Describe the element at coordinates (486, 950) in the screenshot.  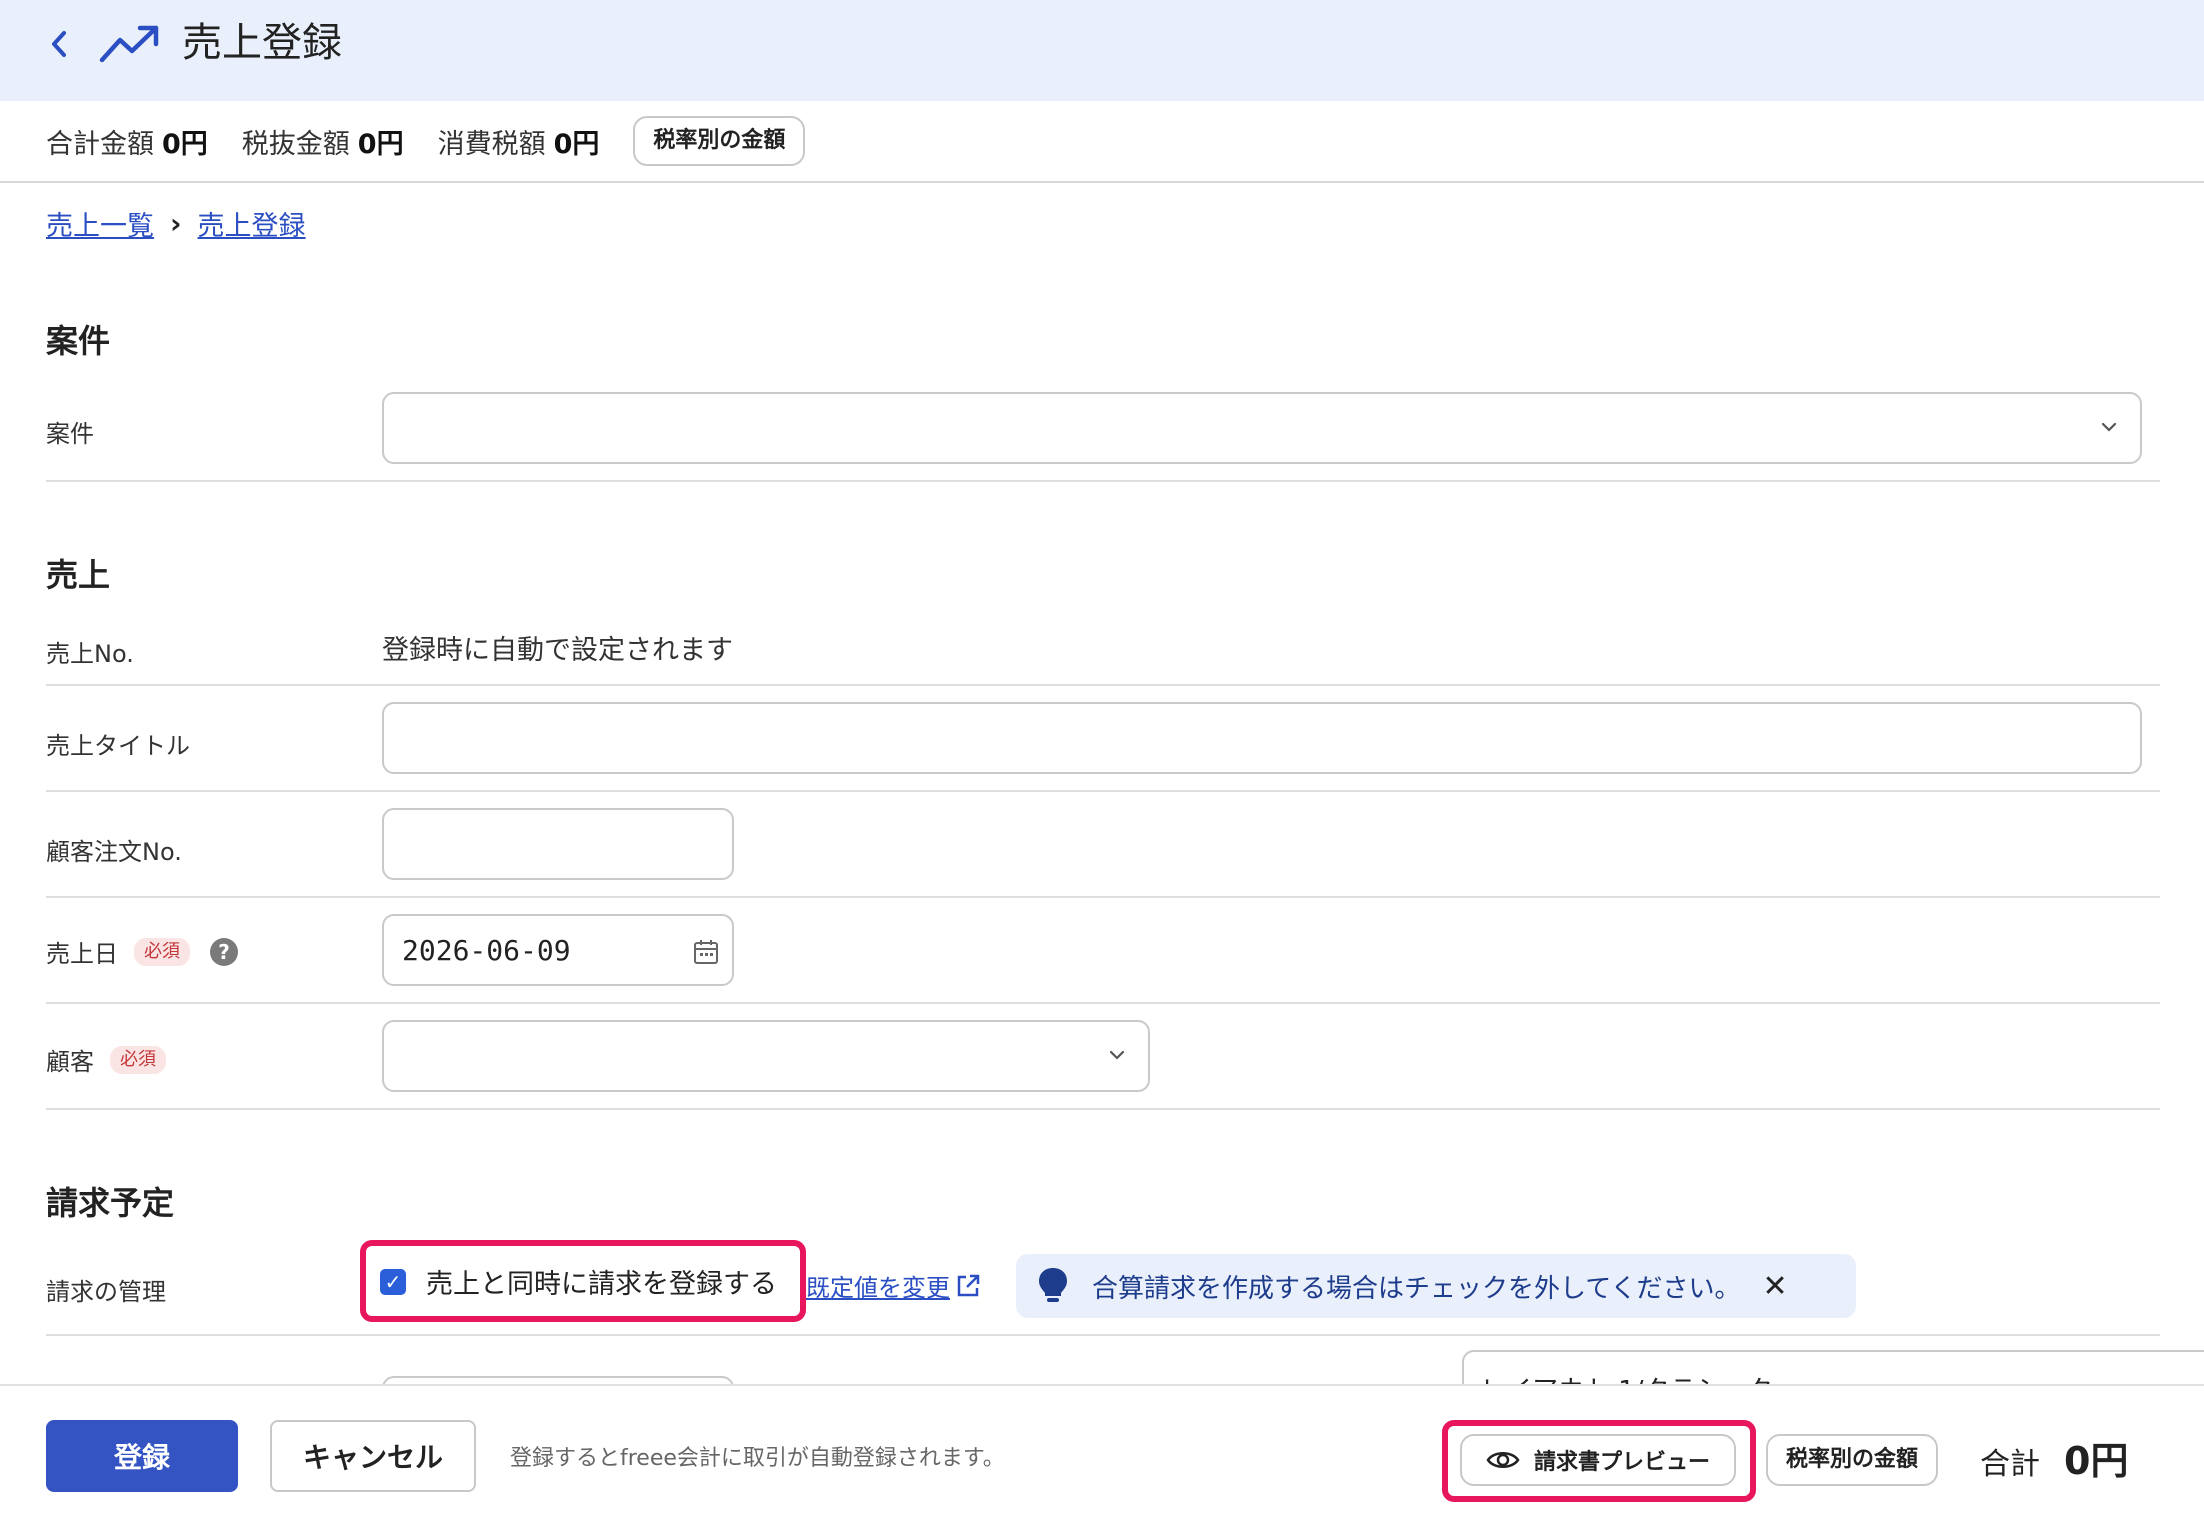
I see `sales-date-value: 2026-06-09` at that location.